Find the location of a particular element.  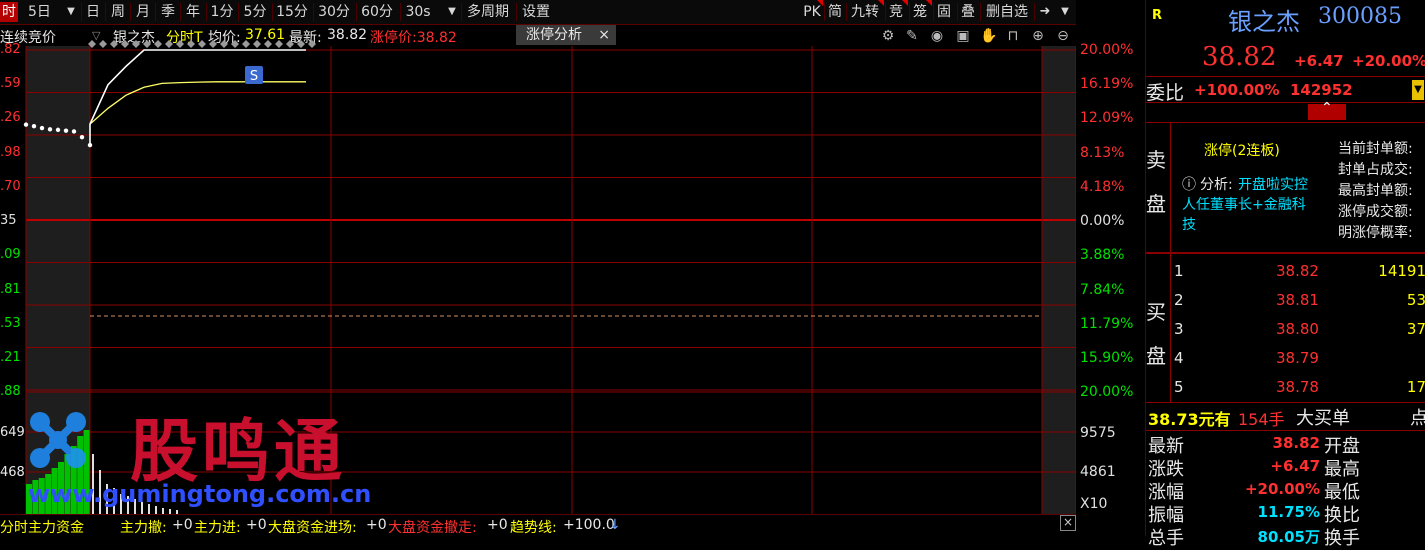

period-tab-15min: 15分 is located at coordinates (292, 12).